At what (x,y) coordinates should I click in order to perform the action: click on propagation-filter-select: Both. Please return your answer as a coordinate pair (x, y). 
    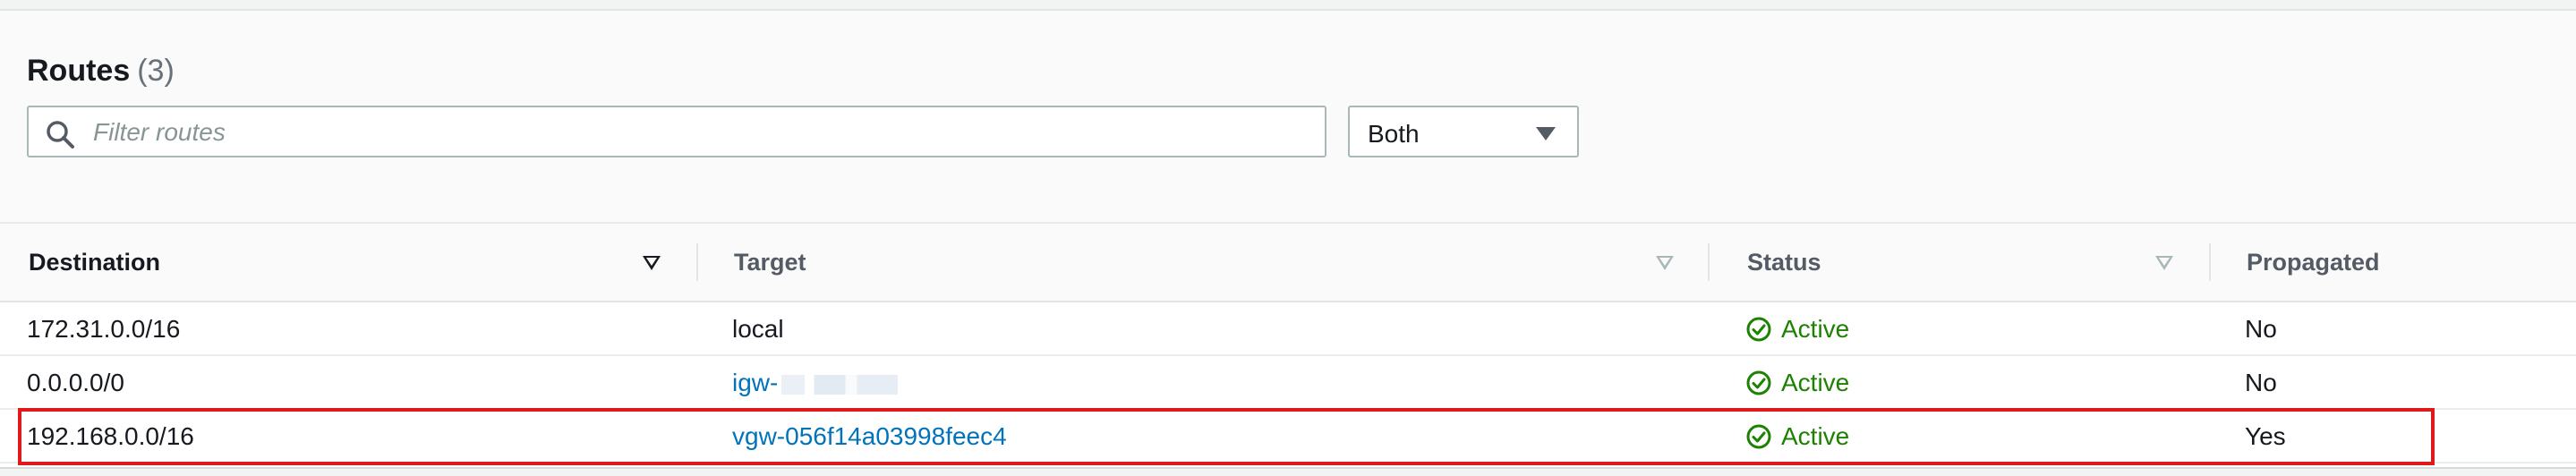
    Looking at the image, I should click on (1463, 131).